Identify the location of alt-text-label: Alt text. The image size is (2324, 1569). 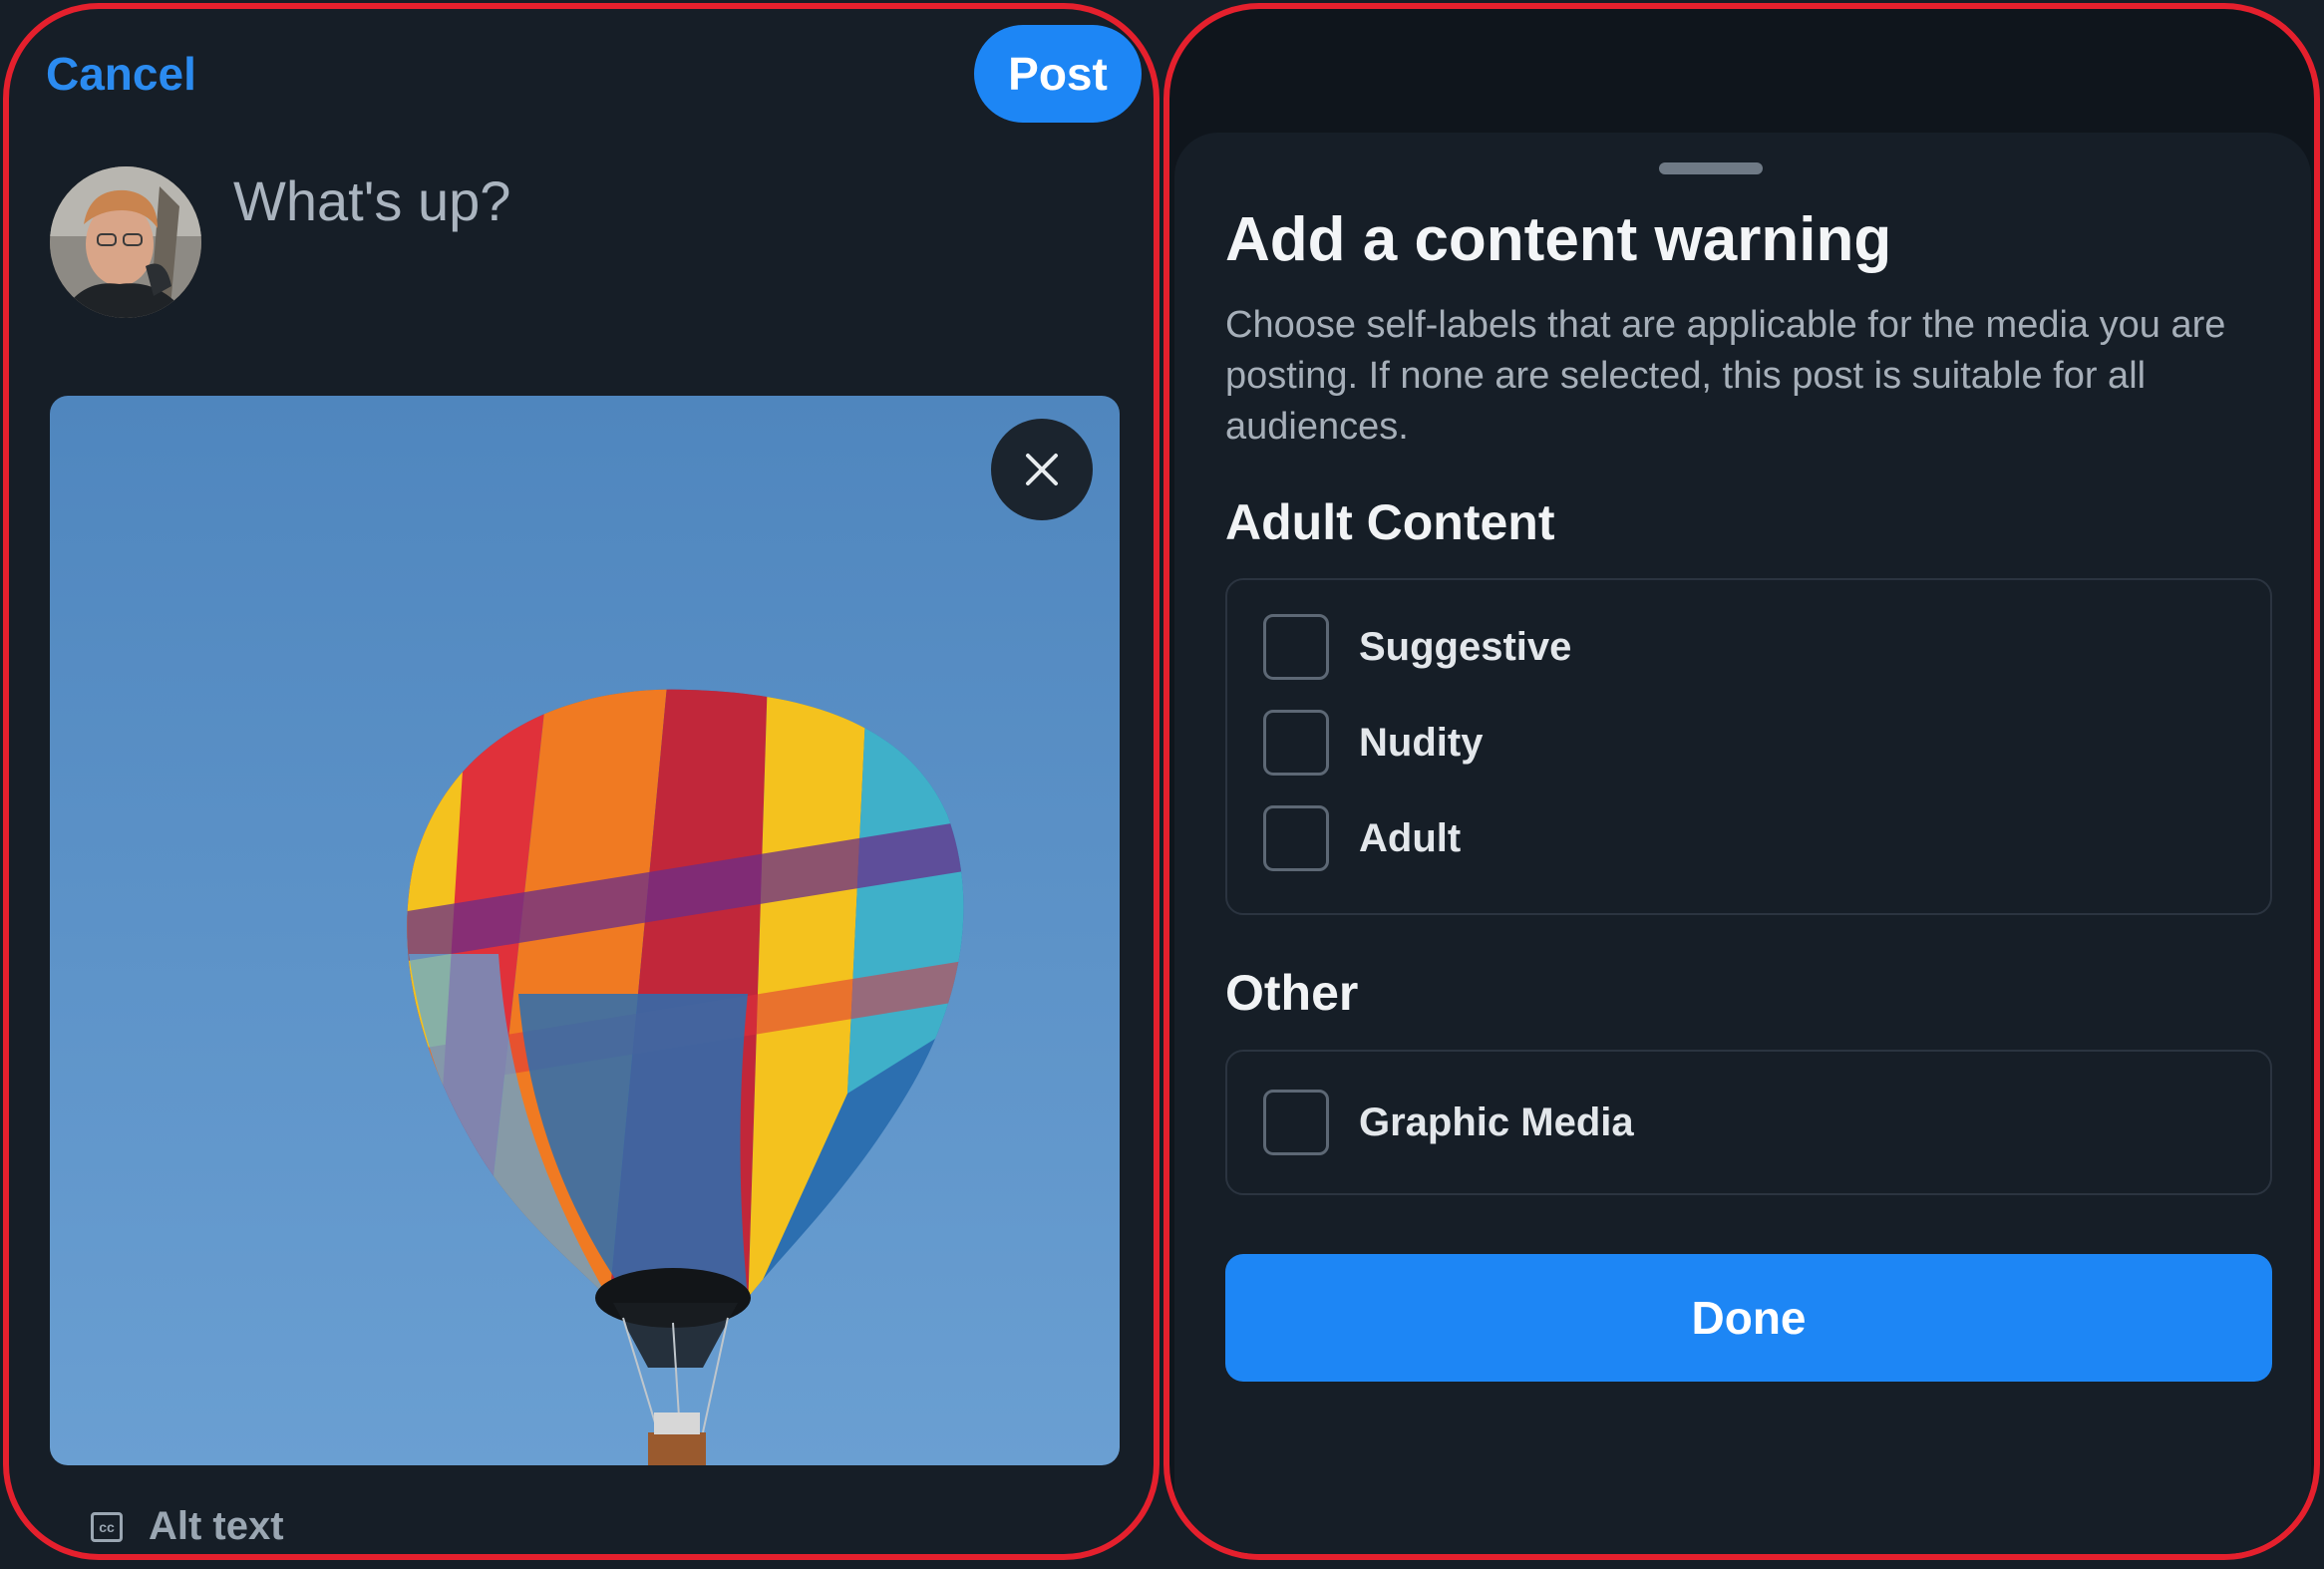
(216, 1526).